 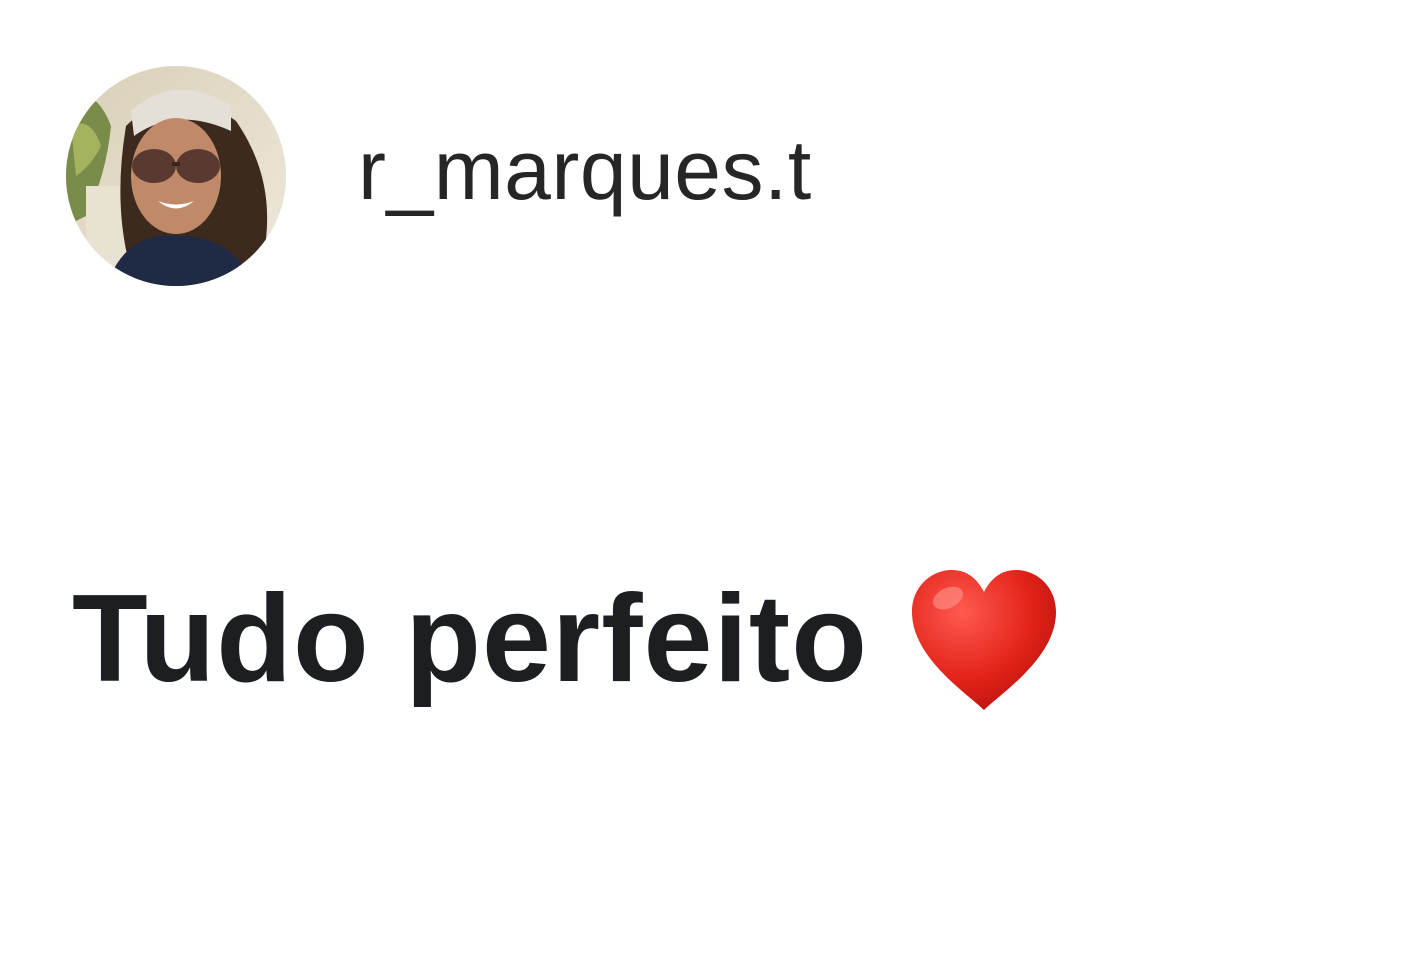 What do you see at coordinates (983, 640) in the screenshot?
I see `red-heart-icon` at bounding box center [983, 640].